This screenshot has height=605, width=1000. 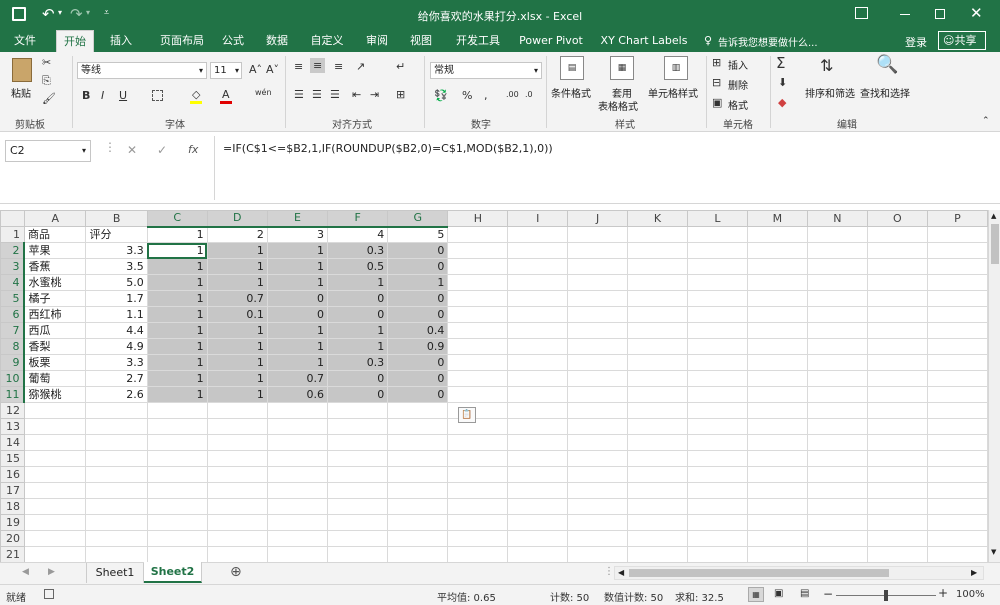 What do you see at coordinates (974, 572) in the screenshot?
I see `scroll-right-icon: ▶` at bounding box center [974, 572].